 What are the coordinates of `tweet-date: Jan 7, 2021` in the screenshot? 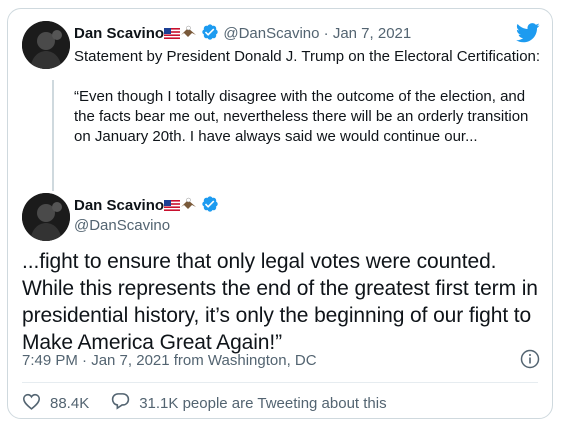 It's located at (372, 33).